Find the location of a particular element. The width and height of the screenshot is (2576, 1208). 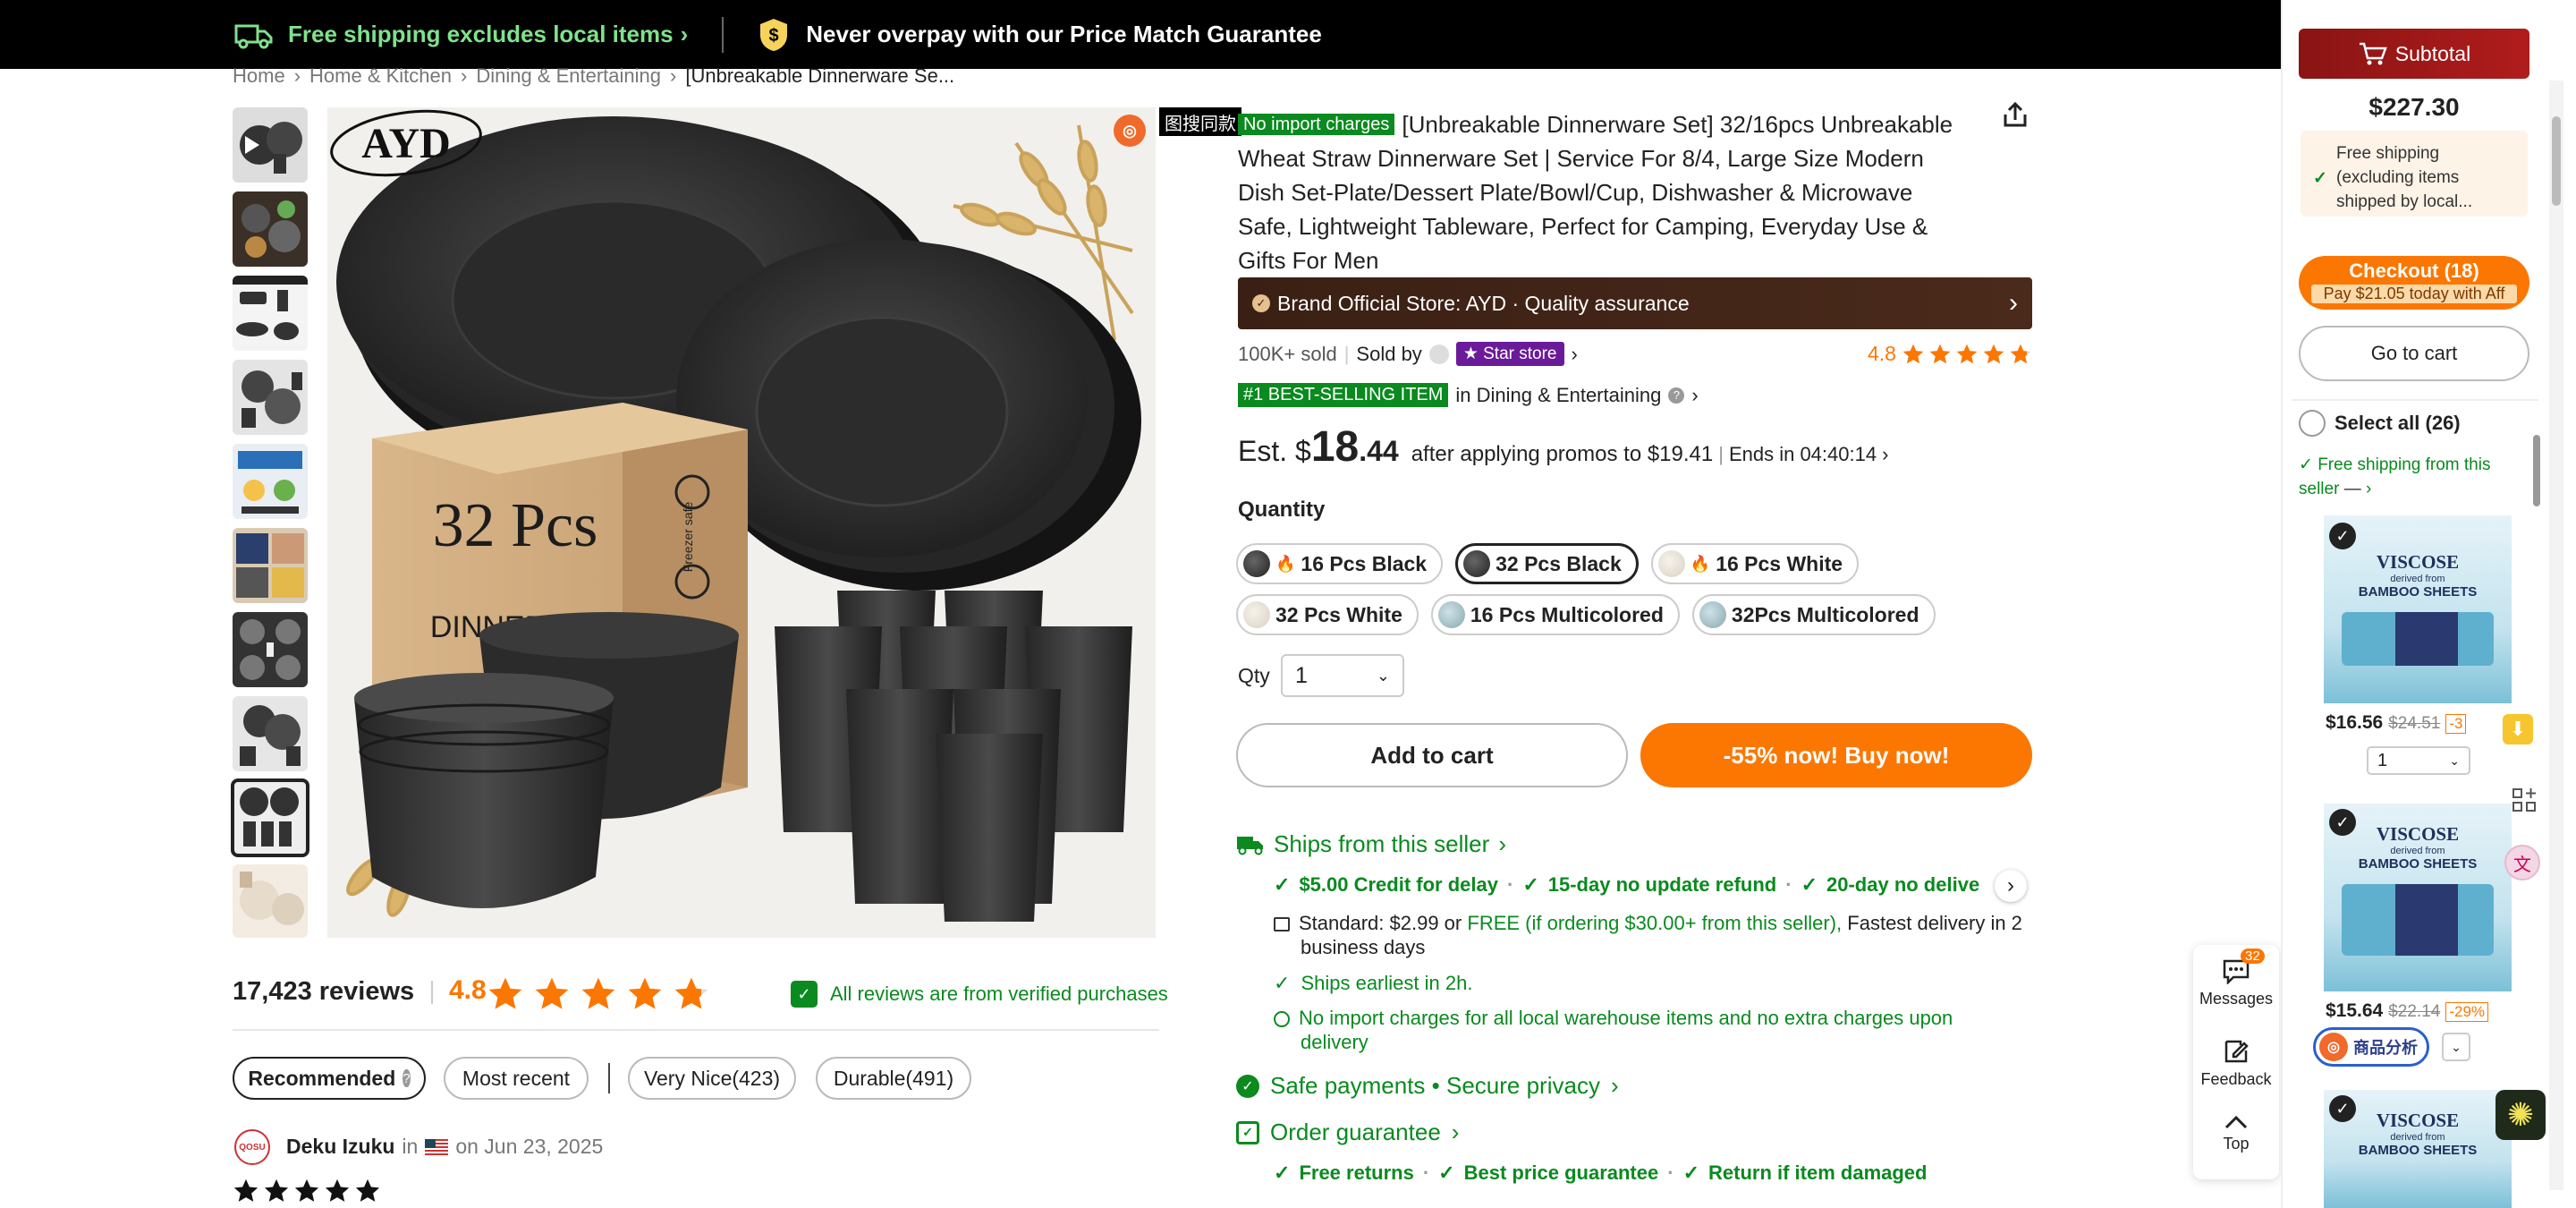

safe-payments: ✓ Safe payments • Secure privacy › is located at coordinates (1427, 1086).